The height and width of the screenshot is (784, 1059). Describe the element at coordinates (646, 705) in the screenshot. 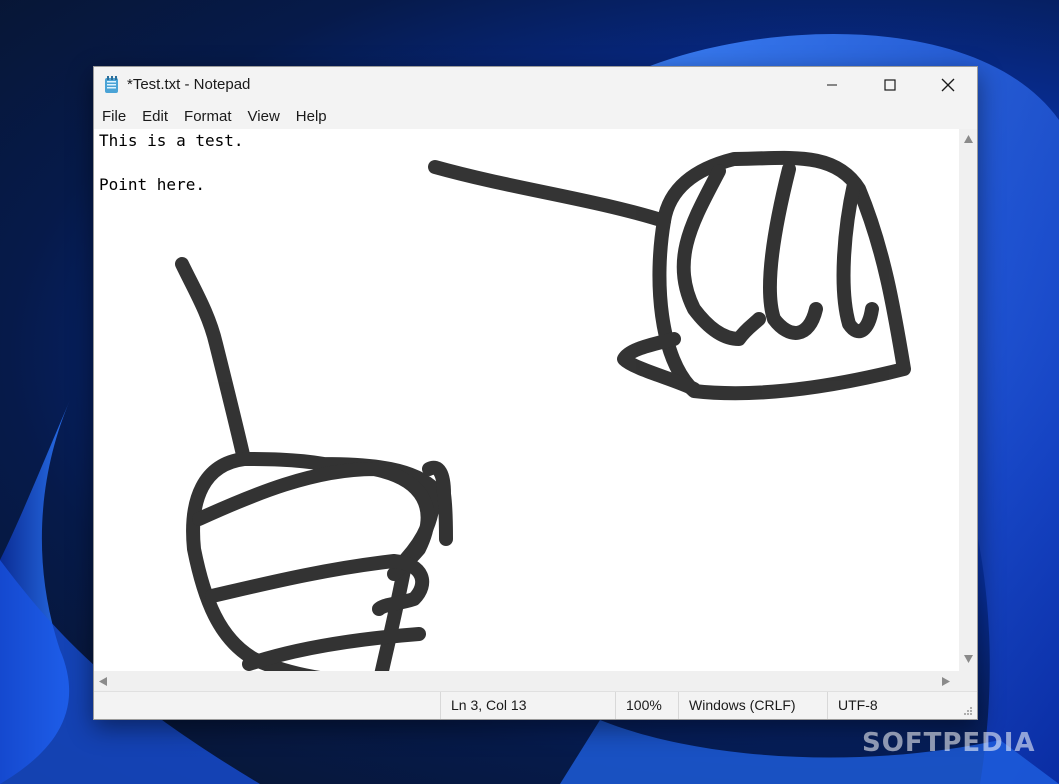

I see `status-zoom: 100%` at that location.